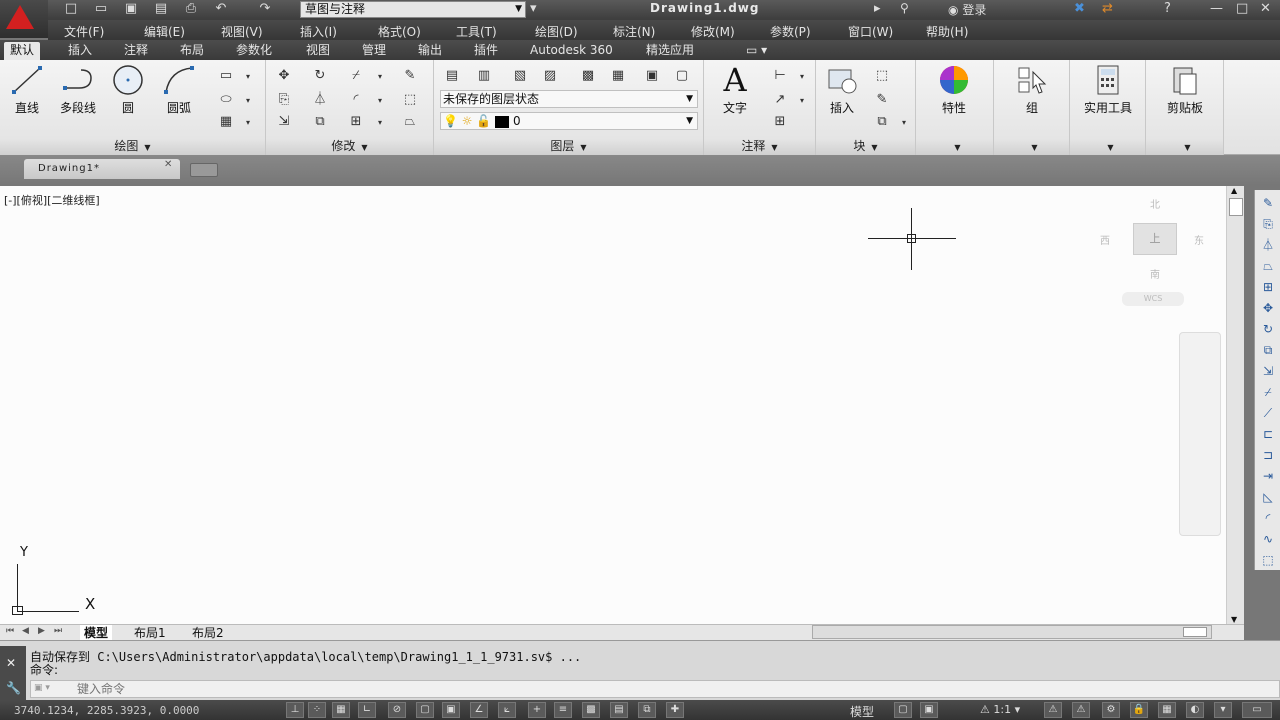 The width and height of the screenshot is (1280, 720). I want to click on layer-lock-icon: ▣, so click(652, 76).